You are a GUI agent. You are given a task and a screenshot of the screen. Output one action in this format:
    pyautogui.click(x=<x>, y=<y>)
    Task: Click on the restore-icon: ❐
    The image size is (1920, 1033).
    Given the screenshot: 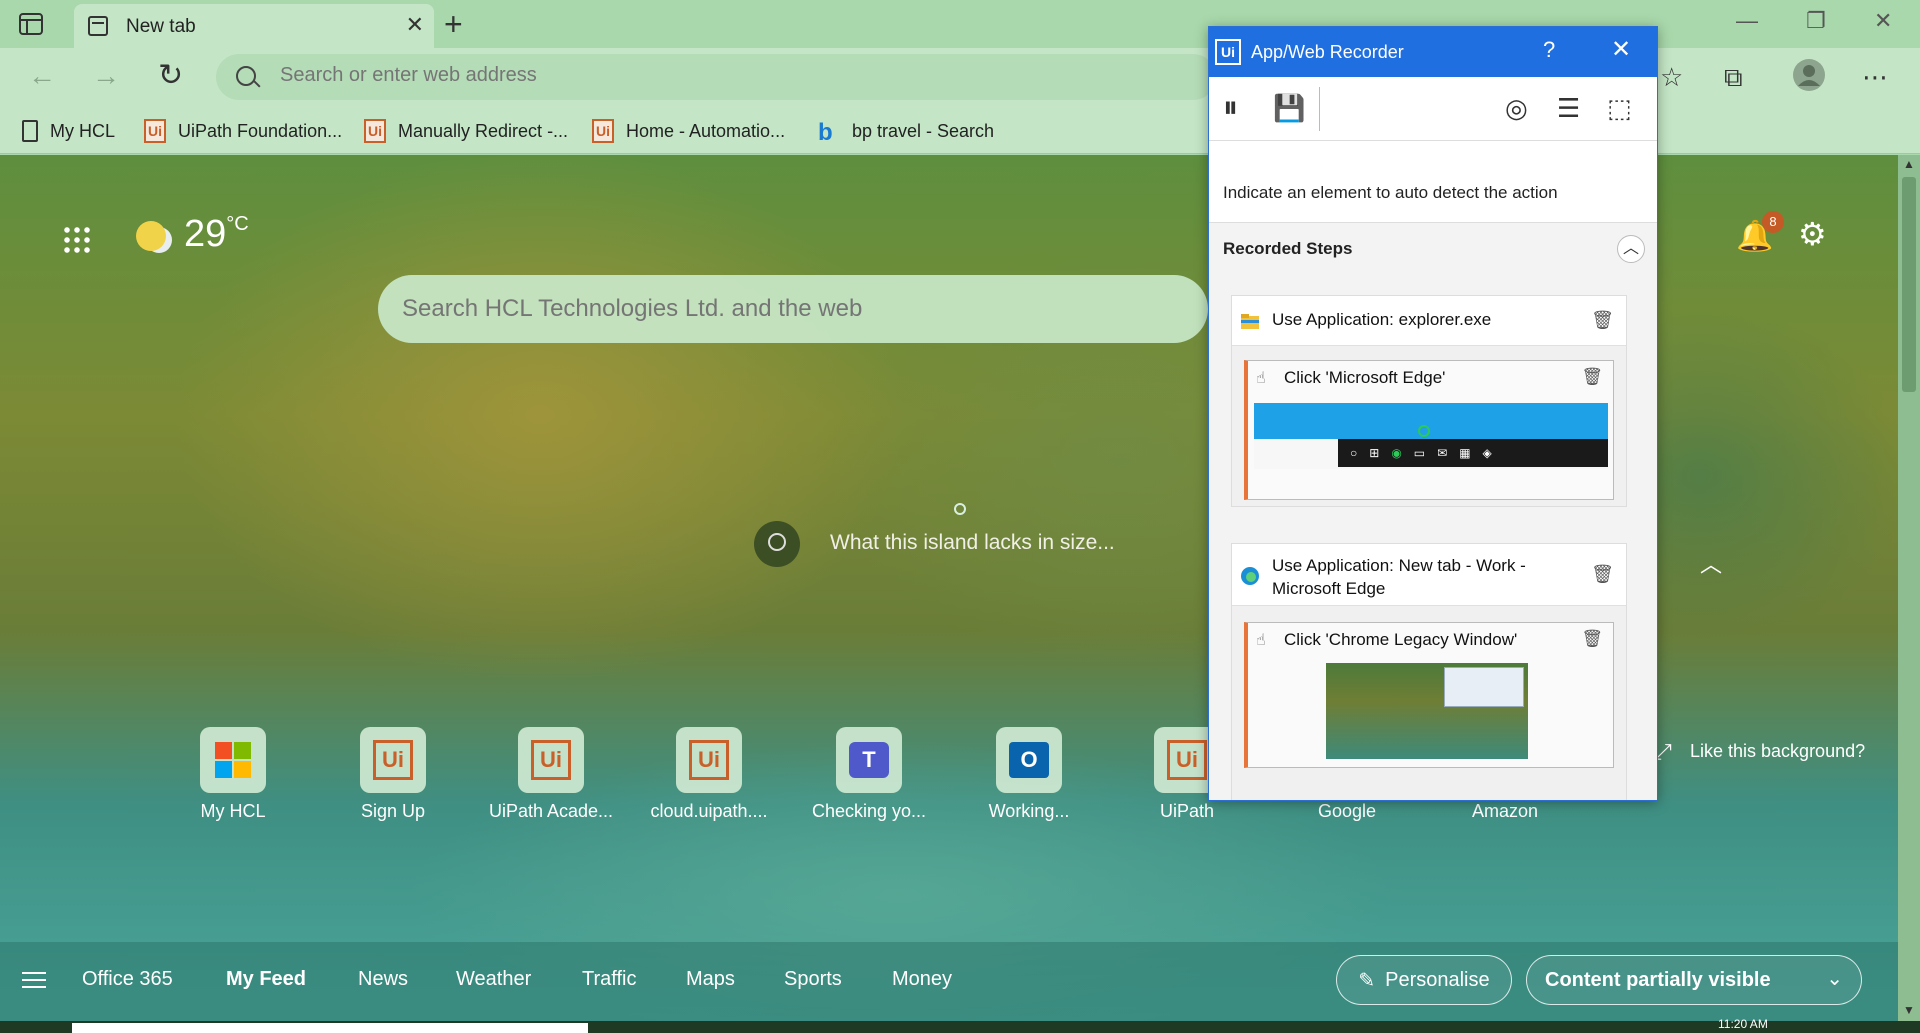 What is the action you would take?
    pyautogui.click(x=1816, y=21)
    